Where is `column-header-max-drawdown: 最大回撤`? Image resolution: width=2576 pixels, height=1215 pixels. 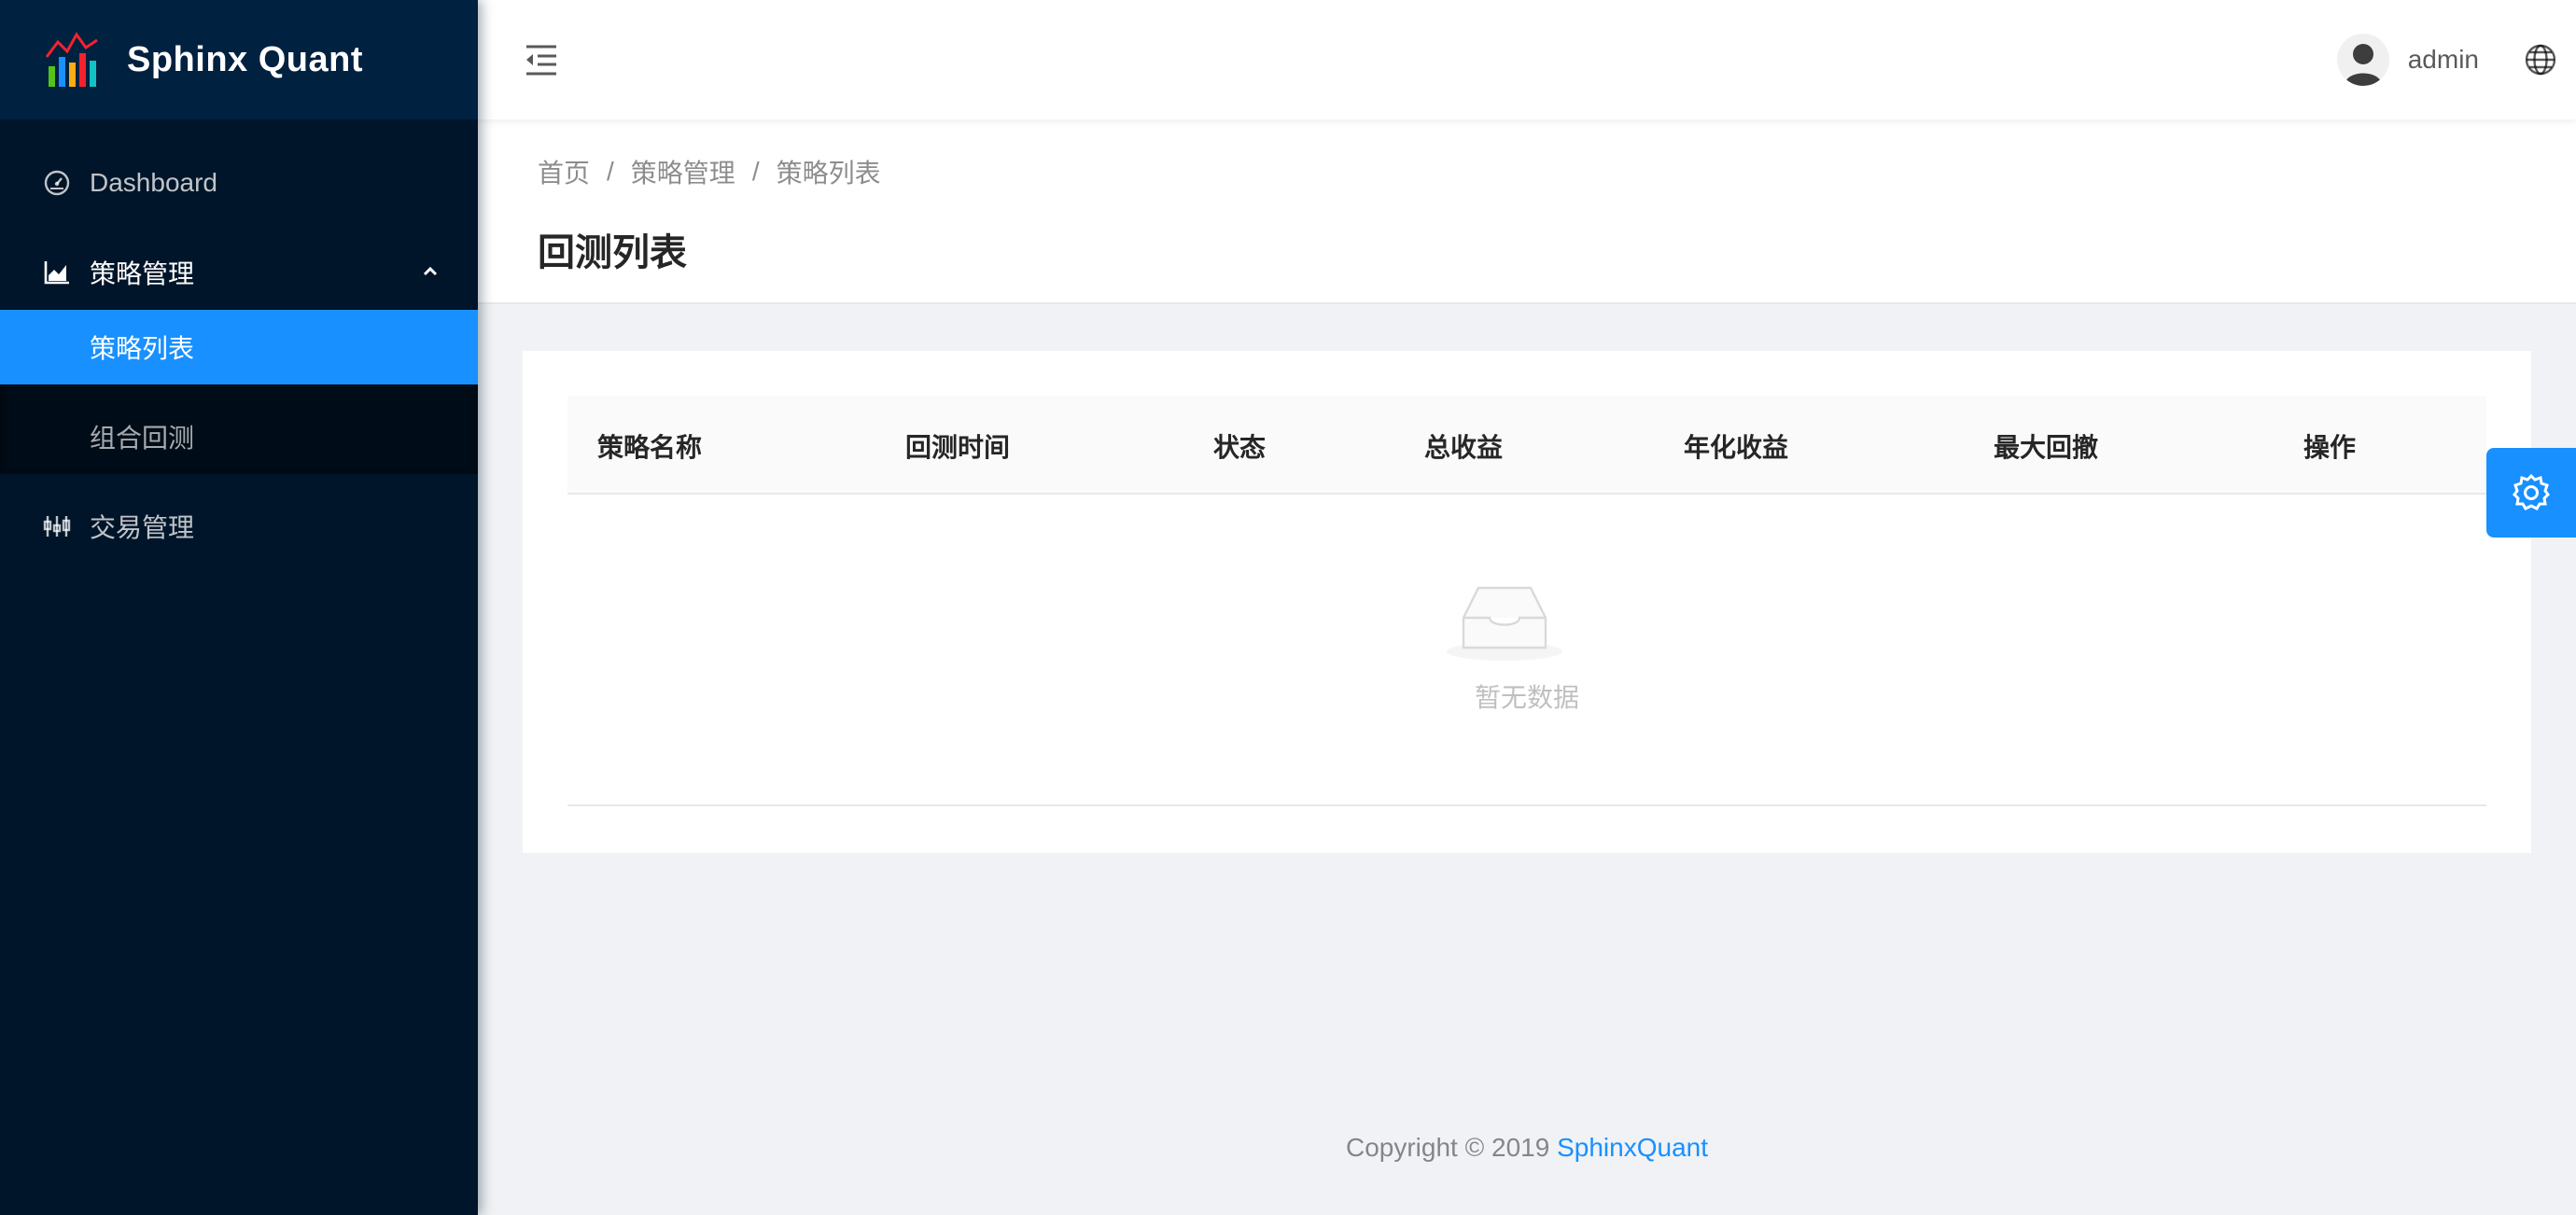
column-header-max-drawdown: 最大回撤 is located at coordinates (2046, 446).